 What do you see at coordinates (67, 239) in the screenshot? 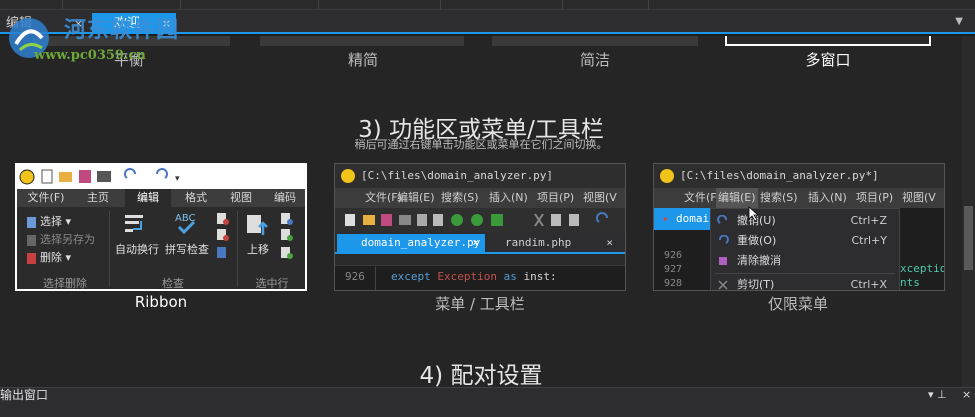
I see `ribbon-select-save-as-label: 选择另存为` at bounding box center [67, 239].